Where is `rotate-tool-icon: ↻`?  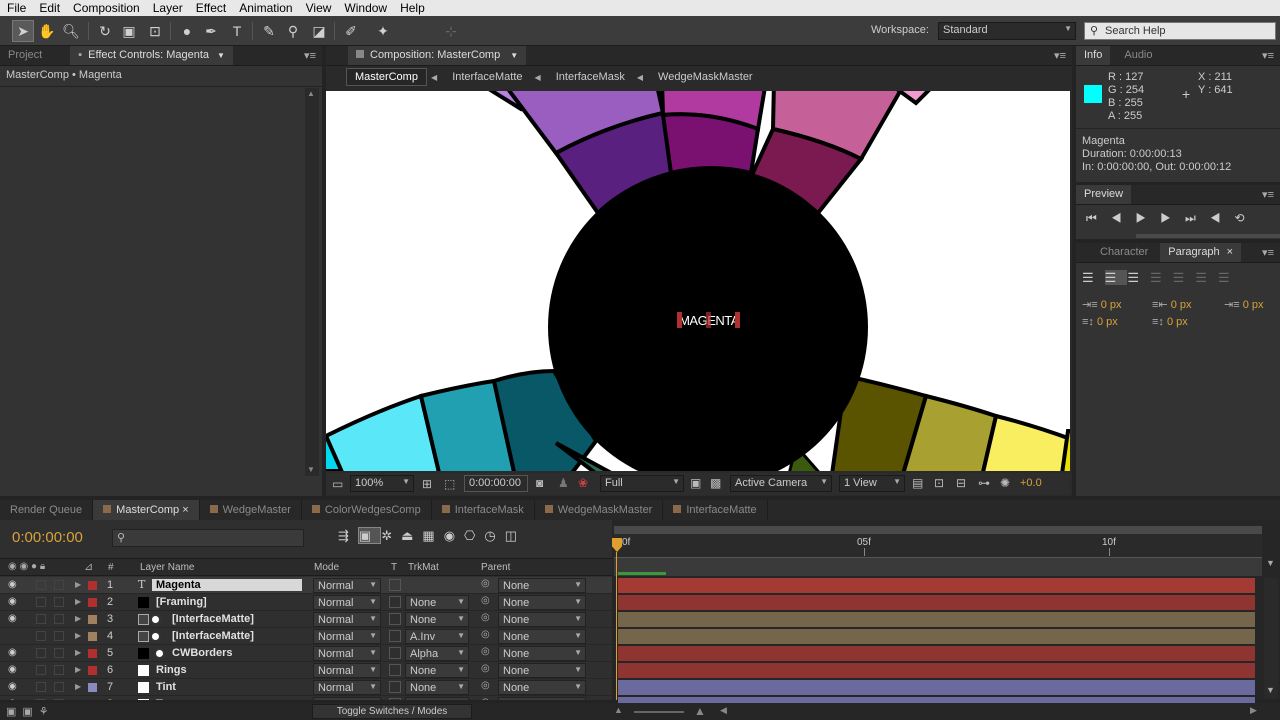 rotate-tool-icon: ↻ is located at coordinates (105, 31).